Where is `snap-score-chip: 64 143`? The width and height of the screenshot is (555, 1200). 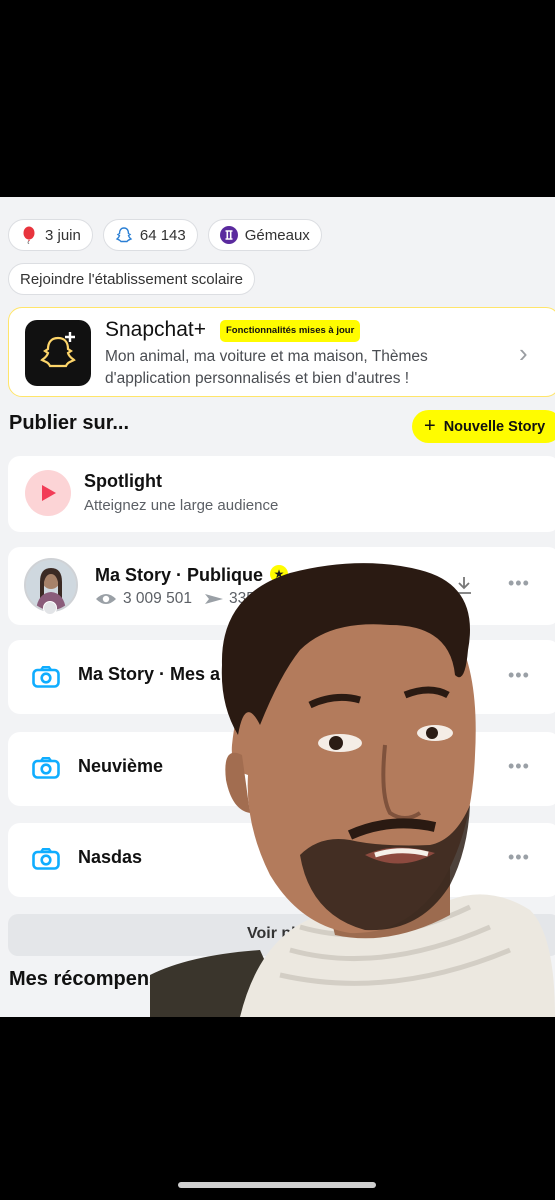
snap-score-chip: 64 143 is located at coordinates (150, 235).